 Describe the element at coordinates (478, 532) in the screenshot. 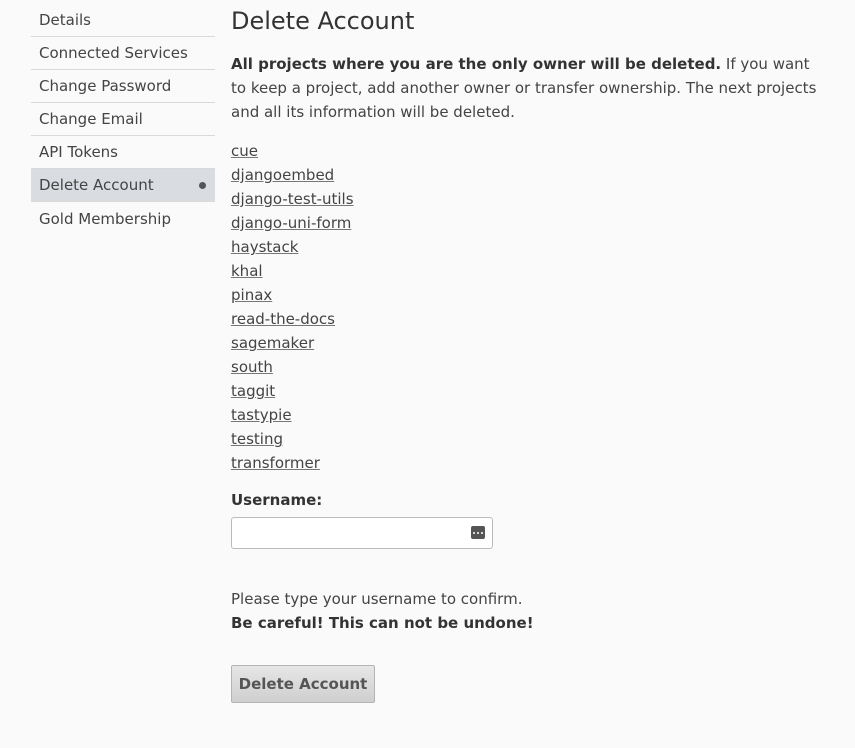

I see `password-manager-icon` at that location.